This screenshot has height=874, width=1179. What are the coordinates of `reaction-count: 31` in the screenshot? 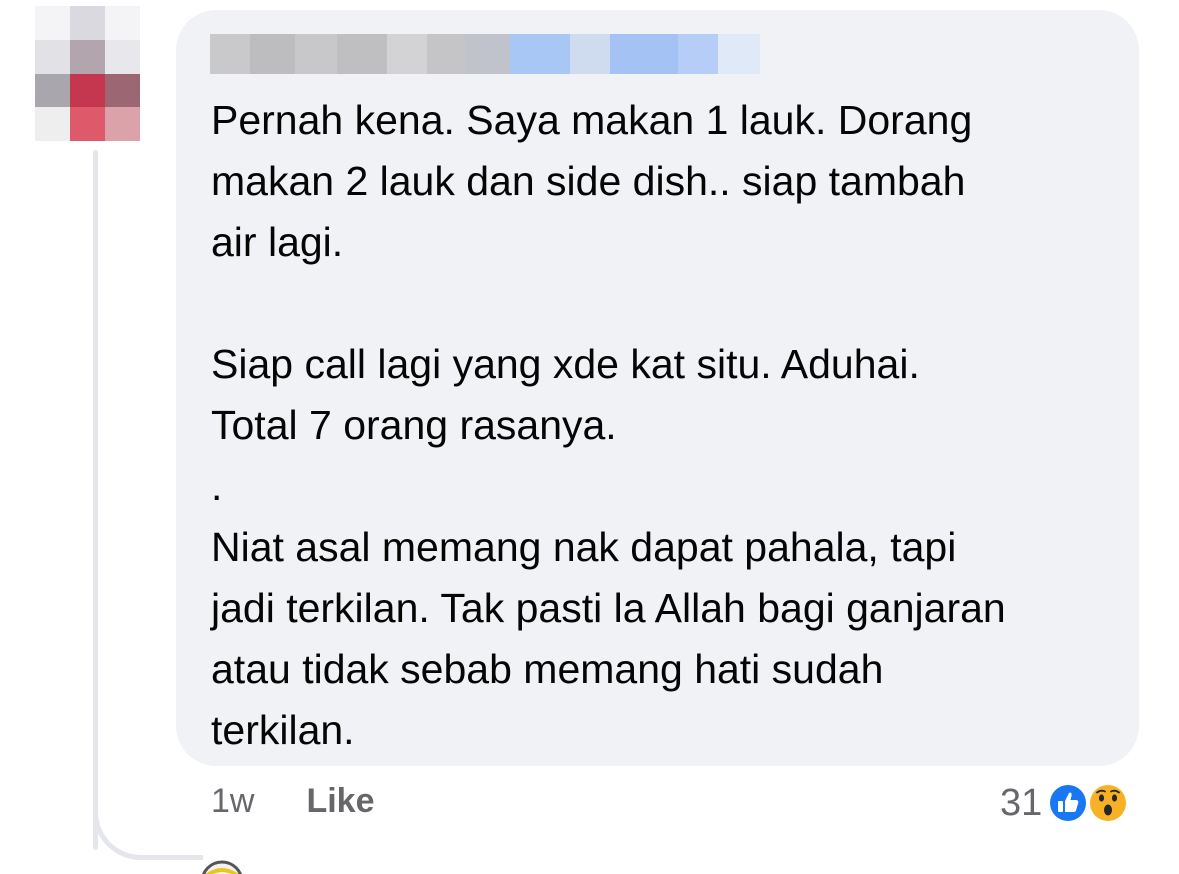 It's located at (1021, 802).